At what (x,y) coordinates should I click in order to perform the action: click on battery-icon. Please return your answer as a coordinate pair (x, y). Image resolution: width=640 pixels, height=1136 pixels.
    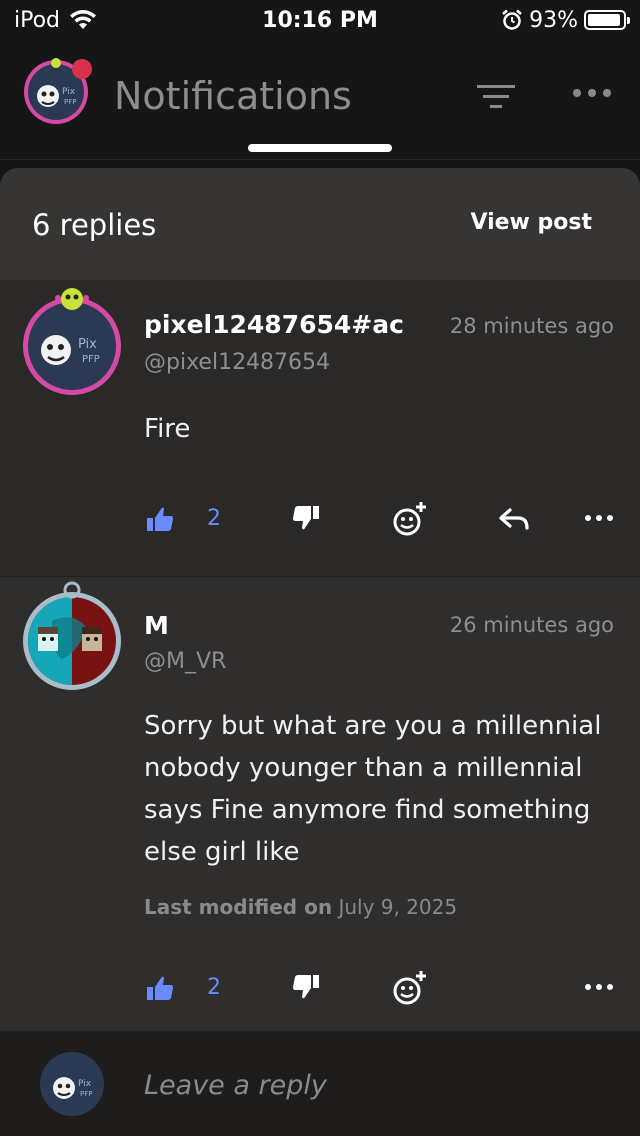
    Looking at the image, I should click on (607, 20).